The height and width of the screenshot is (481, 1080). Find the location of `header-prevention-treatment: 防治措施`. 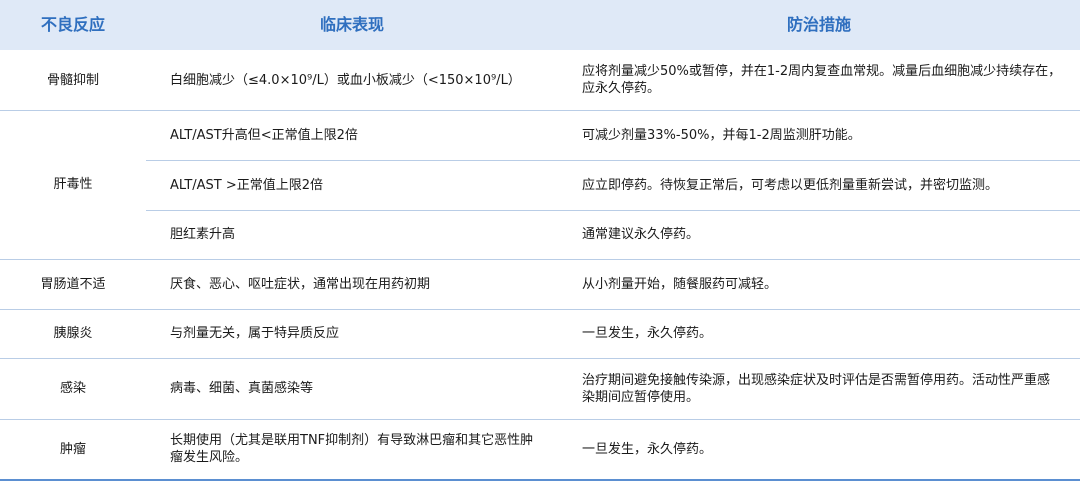

header-prevention-treatment: 防治措施 is located at coordinates (818, 24).